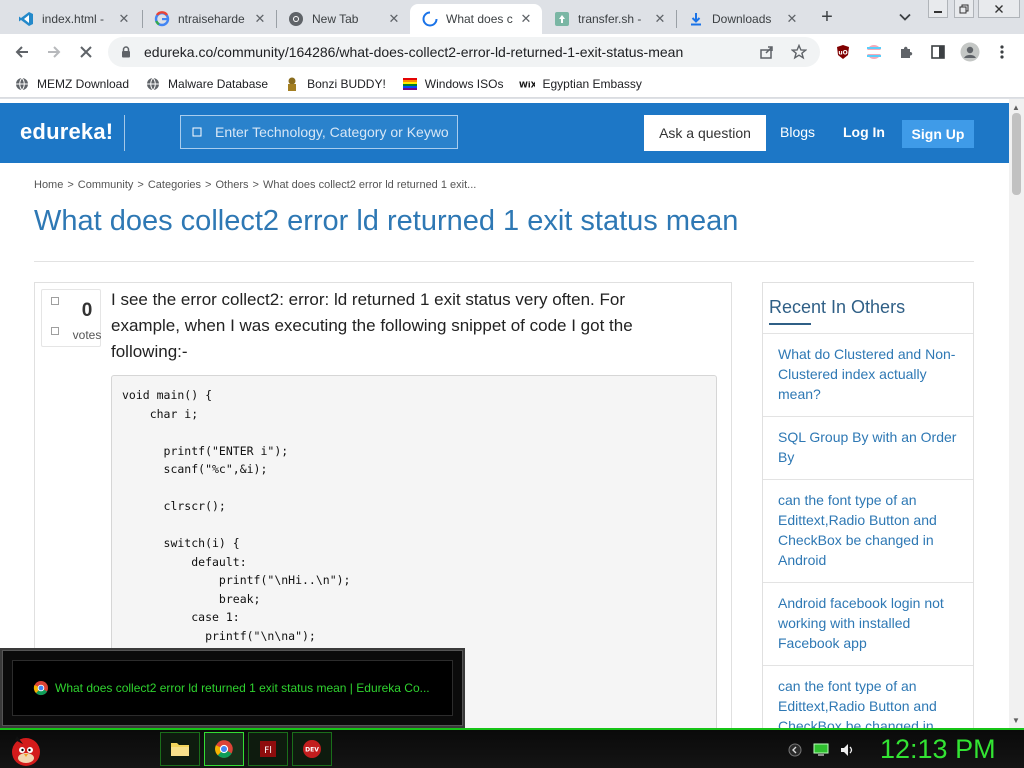  Describe the element at coordinates (1016, 720) in the screenshot. I see `scroll-down-arrow-icon: ▼` at that location.